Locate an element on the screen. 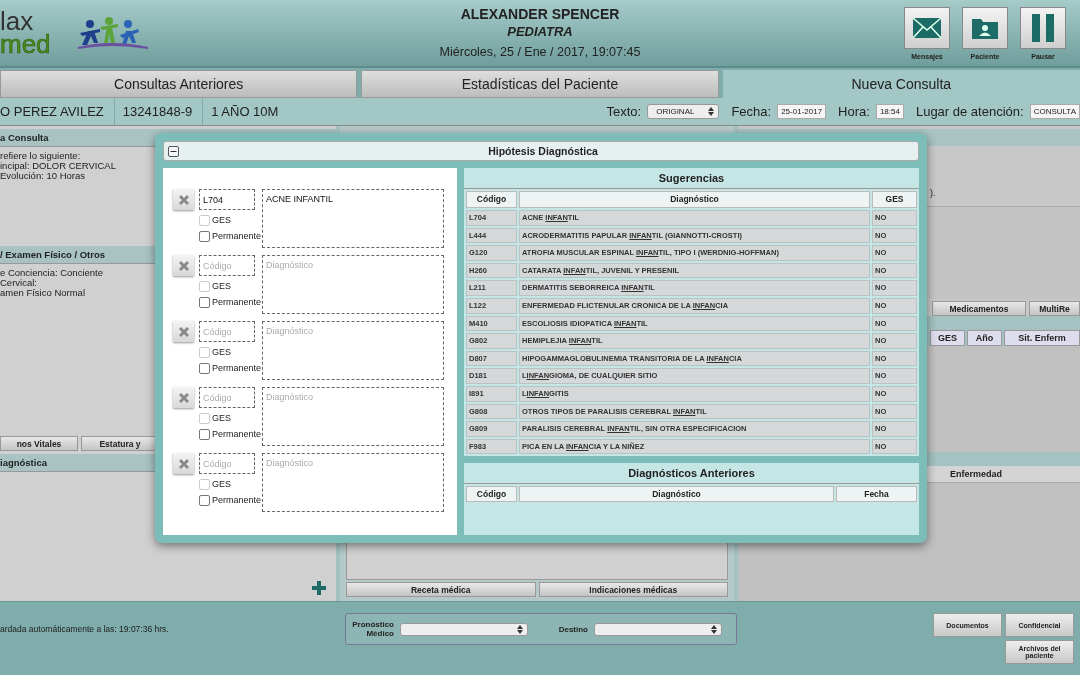  app-logo: lax med is located at coordinates (26, 33).